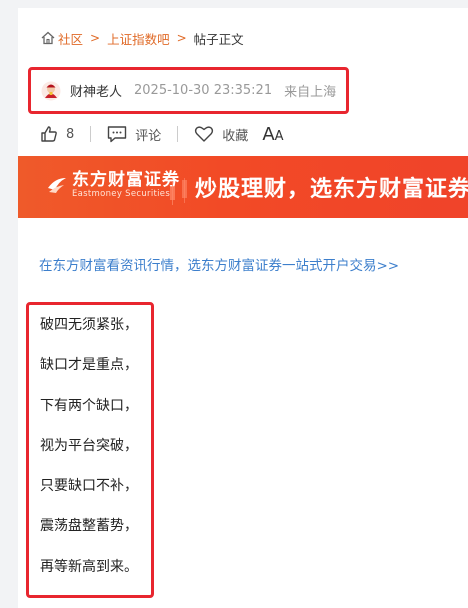  Describe the element at coordinates (134, 134) in the screenshot. I see `comment-button: 评论` at that location.